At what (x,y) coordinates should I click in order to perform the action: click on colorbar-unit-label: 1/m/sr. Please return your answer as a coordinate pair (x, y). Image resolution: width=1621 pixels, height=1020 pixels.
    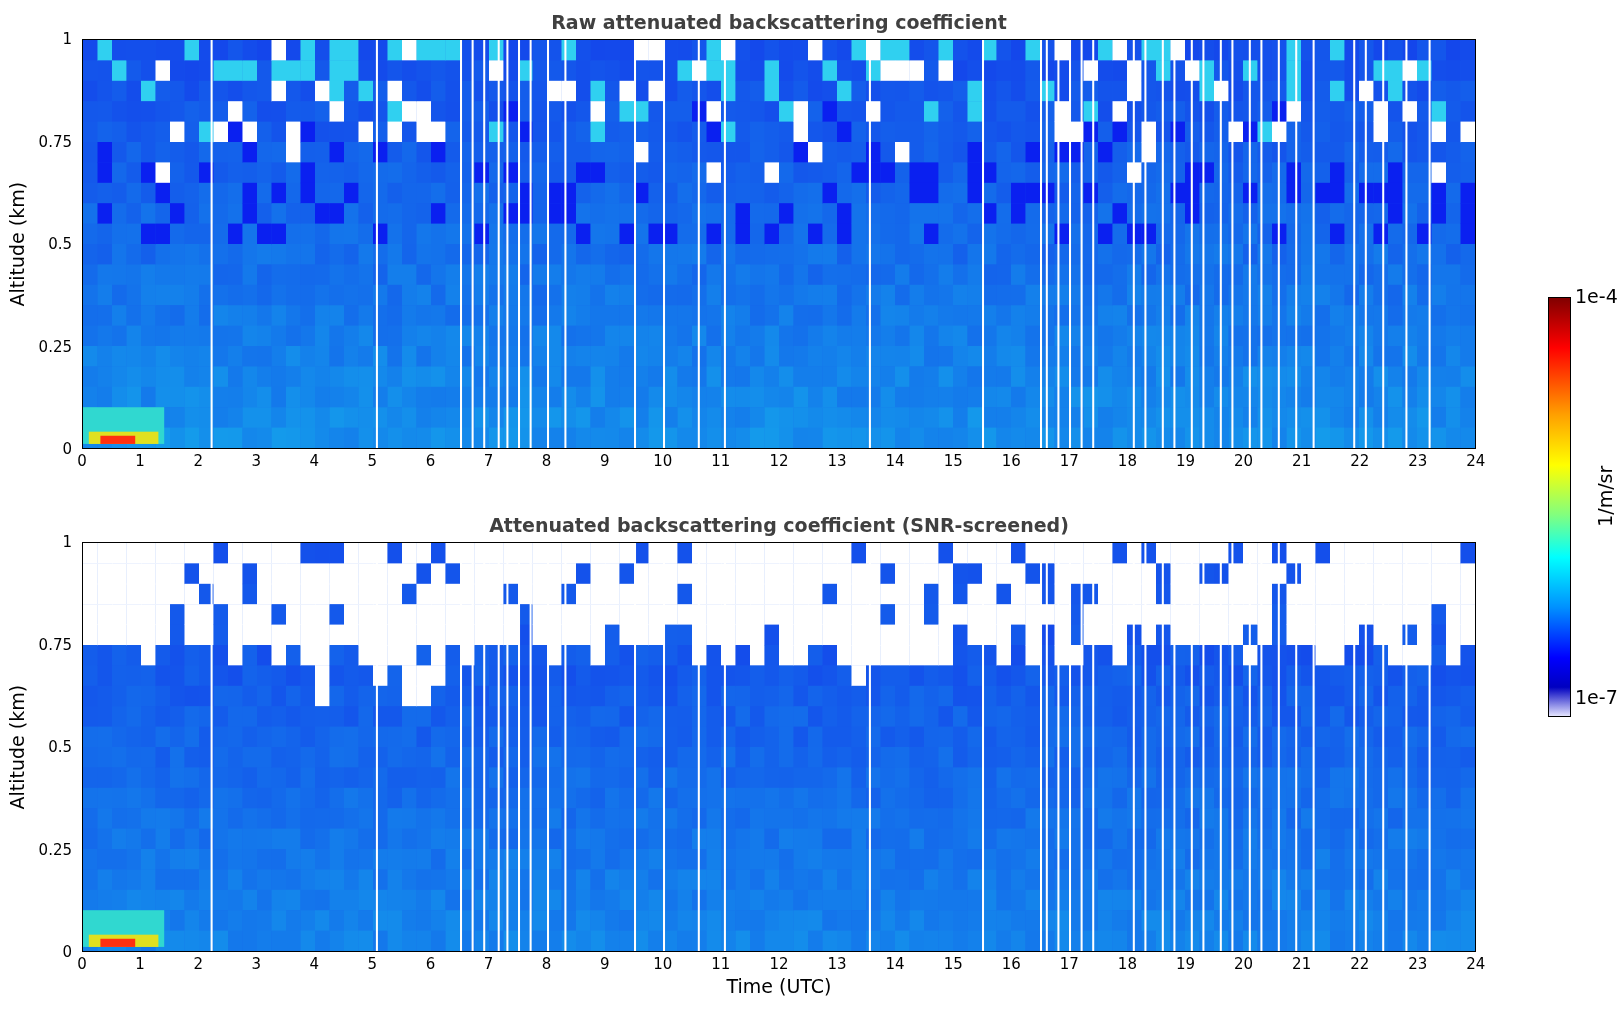
    Looking at the image, I should click on (1605, 496).